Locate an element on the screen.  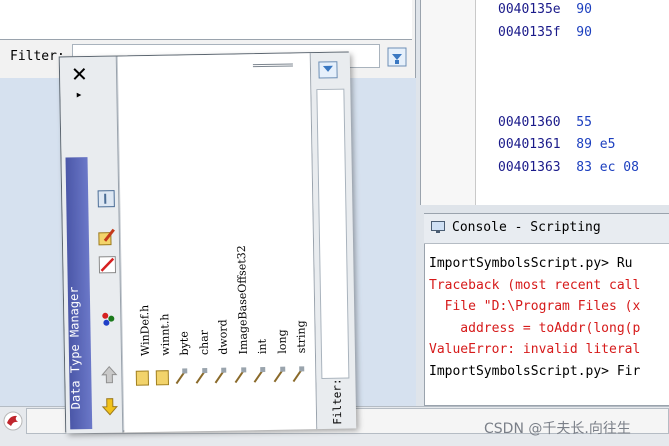
tree-item-label: char is located at coordinates (203, 342).